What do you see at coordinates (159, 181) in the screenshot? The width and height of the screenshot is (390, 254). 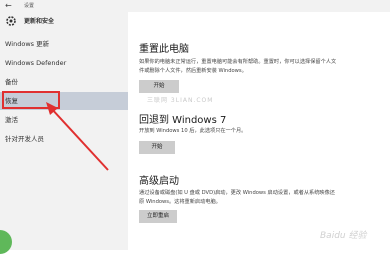 I see `advanced-startup-title: 高级启动` at bounding box center [159, 181].